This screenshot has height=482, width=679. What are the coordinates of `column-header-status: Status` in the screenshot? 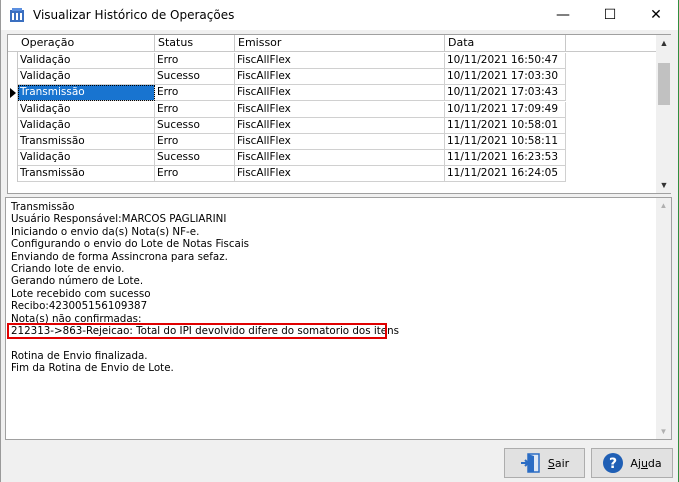 It's located at (195, 43).